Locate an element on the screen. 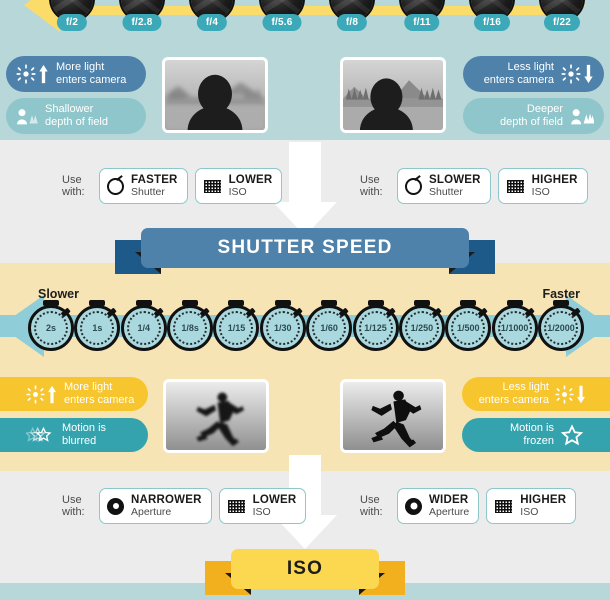 Image resolution: width=610 pixels, height=600 pixels. portrait-shallow-dof-icon is located at coordinates (27, 116).